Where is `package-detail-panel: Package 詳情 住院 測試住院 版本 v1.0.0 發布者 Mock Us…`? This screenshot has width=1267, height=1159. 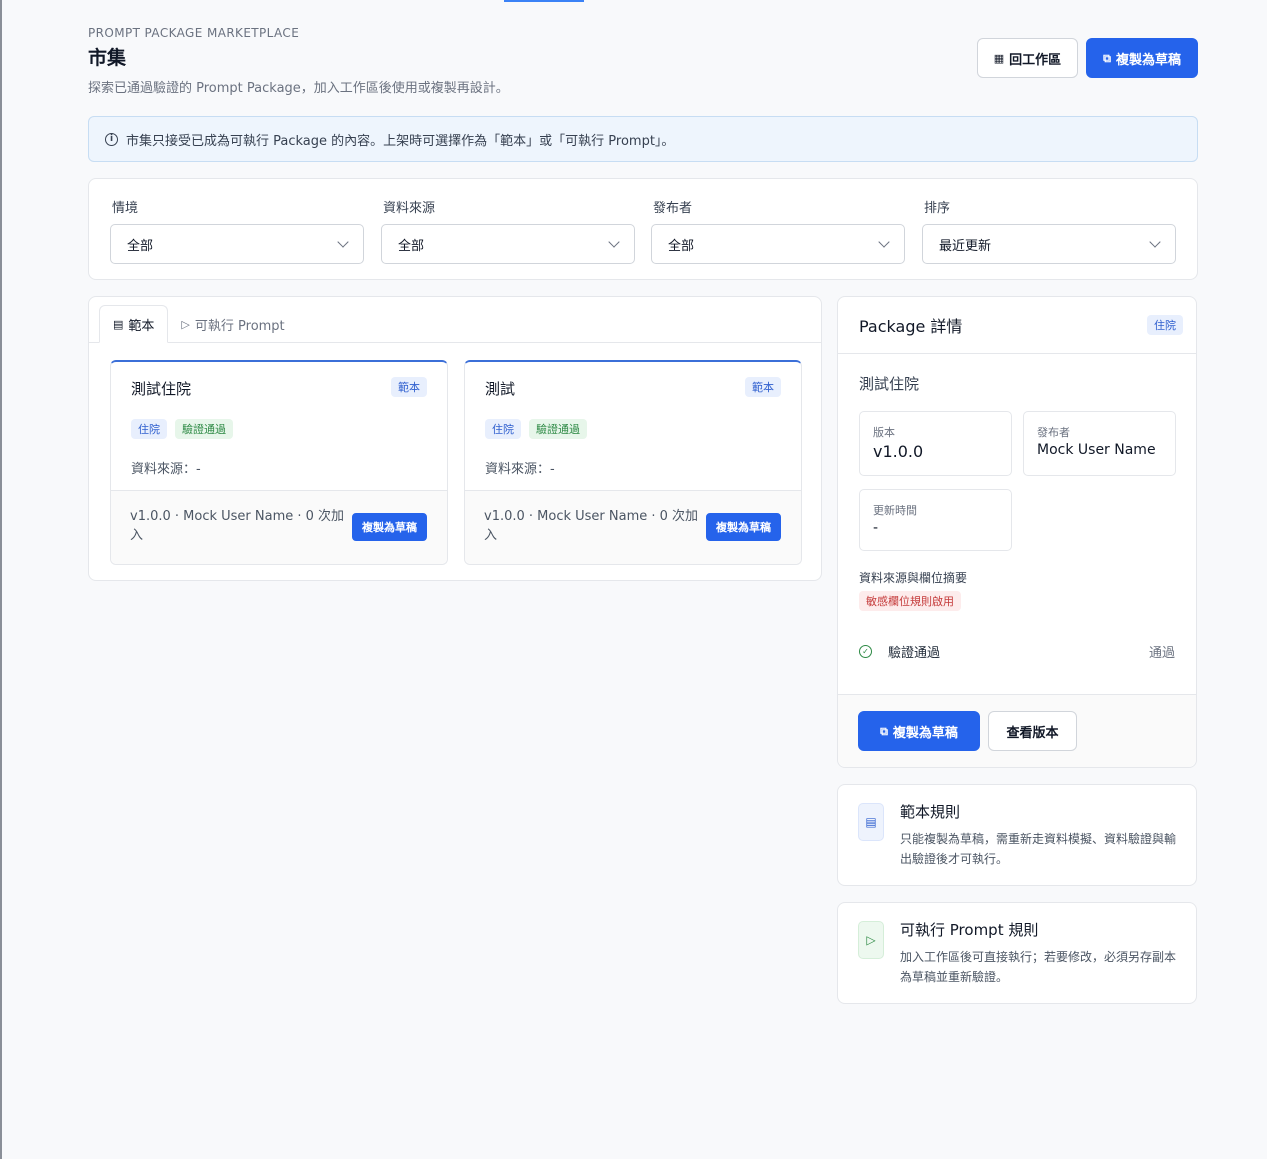
package-detail-panel: Package 詳情 住院 測試住院 版本 v1.0.0 發布者 Mock Us… is located at coordinates (1017, 532).